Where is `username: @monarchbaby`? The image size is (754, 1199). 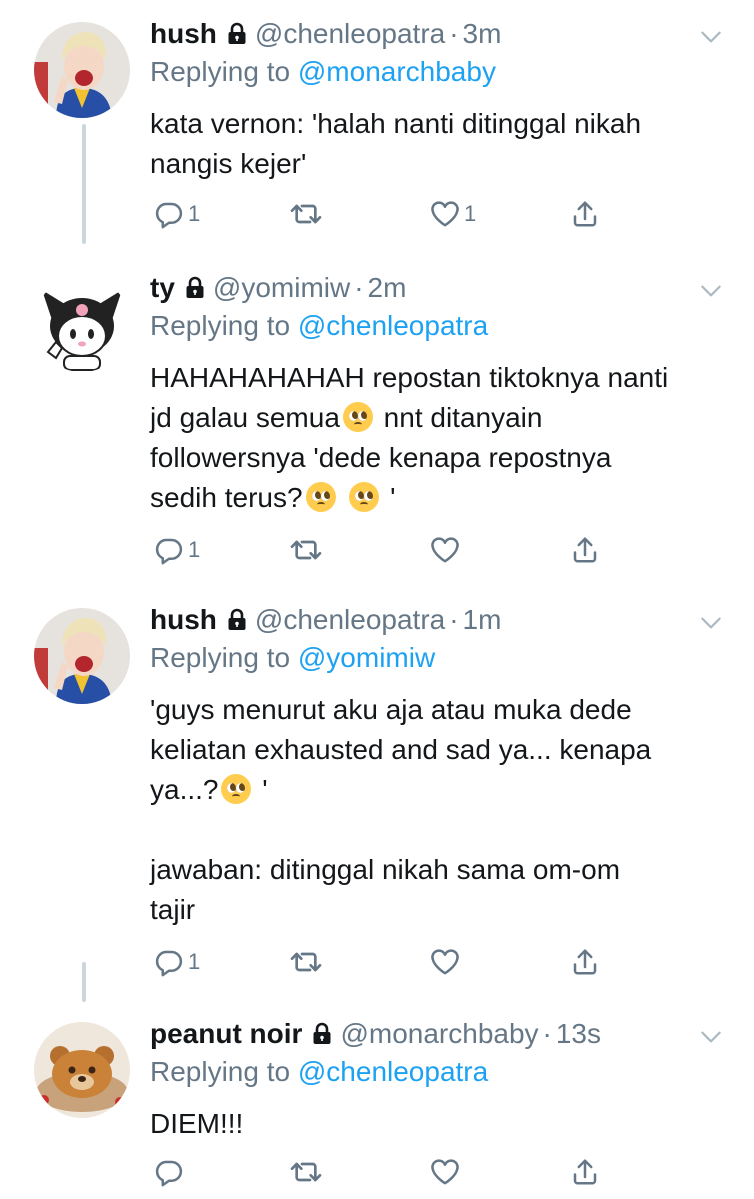
username: @monarchbaby is located at coordinates (439, 1033).